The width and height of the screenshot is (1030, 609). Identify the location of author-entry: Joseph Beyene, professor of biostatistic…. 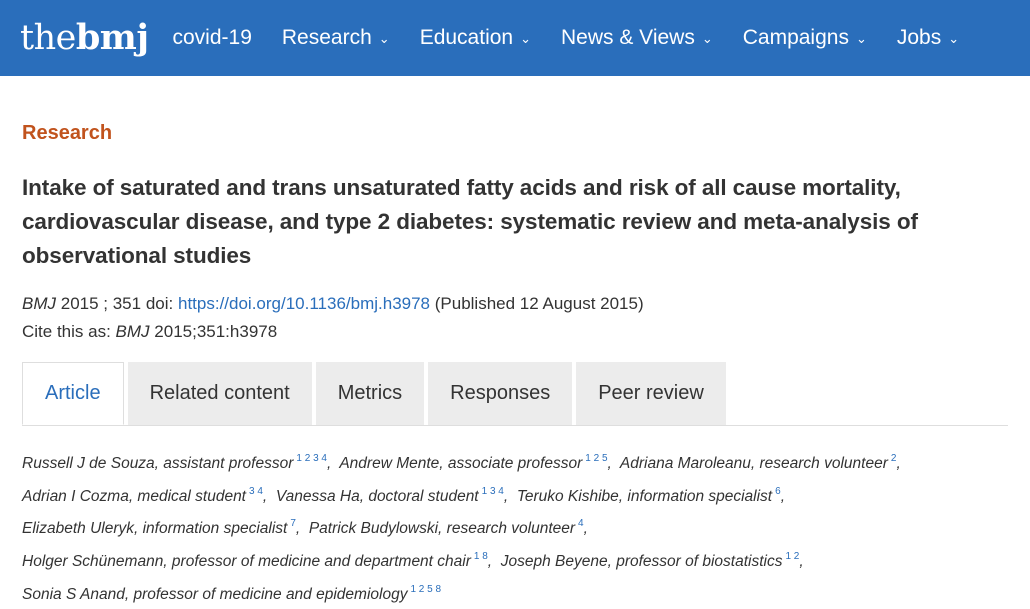
(650, 561).